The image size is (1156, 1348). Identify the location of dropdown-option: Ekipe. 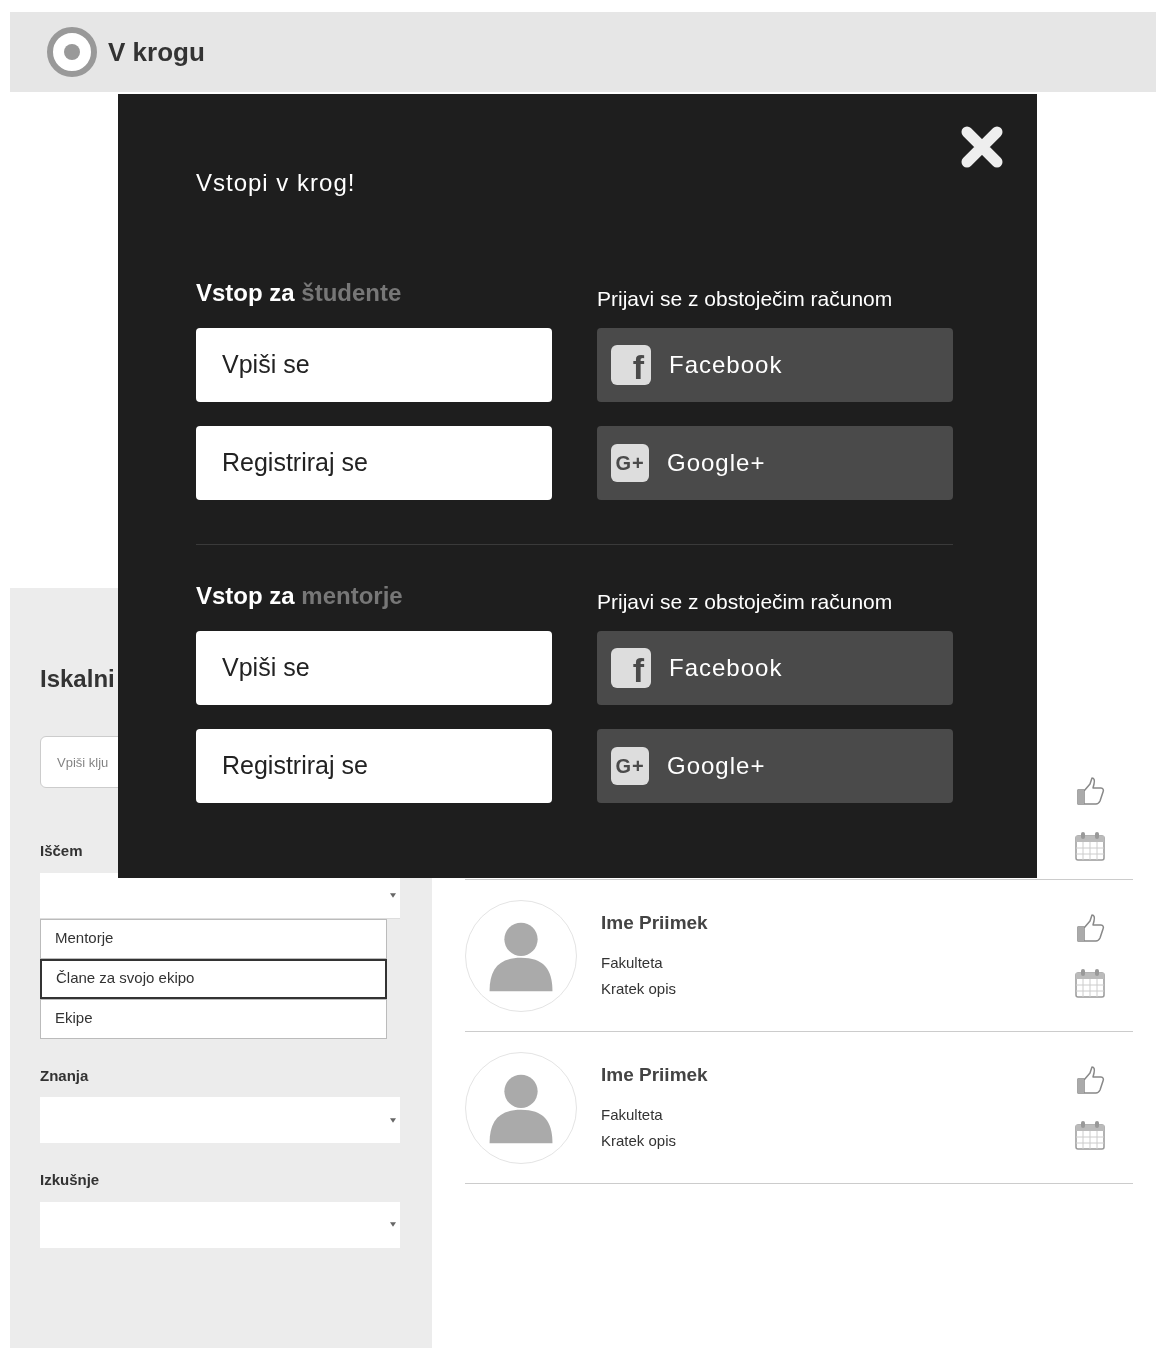
(213, 1018).